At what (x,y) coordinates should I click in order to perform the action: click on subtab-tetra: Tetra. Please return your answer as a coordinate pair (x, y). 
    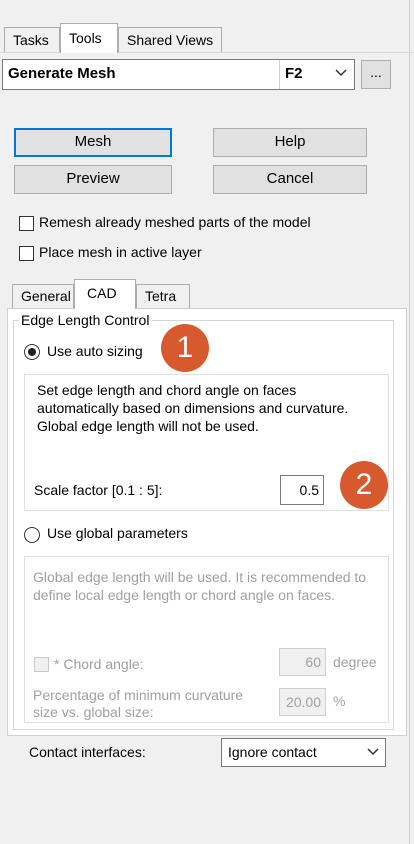
    Looking at the image, I should click on (163, 296).